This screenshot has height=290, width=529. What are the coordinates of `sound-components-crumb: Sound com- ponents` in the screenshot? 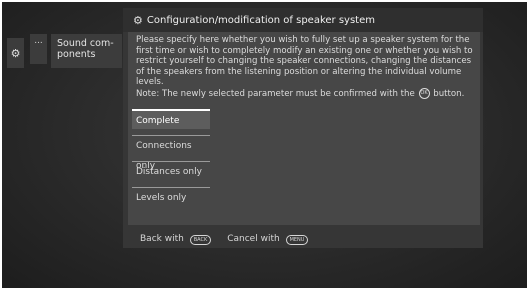 It's located at (86, 51).